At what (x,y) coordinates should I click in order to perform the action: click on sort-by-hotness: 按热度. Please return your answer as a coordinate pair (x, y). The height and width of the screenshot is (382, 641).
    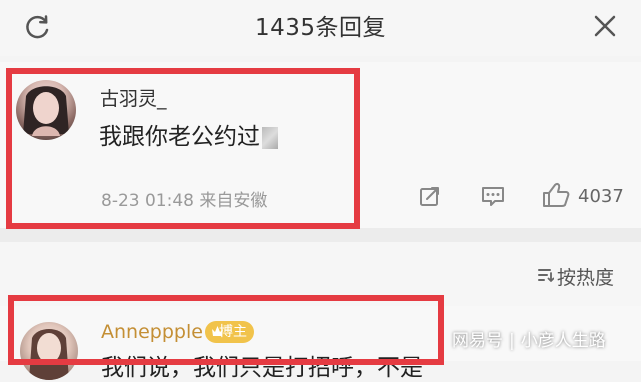
    Looking at the image, I should click on (585, 276).